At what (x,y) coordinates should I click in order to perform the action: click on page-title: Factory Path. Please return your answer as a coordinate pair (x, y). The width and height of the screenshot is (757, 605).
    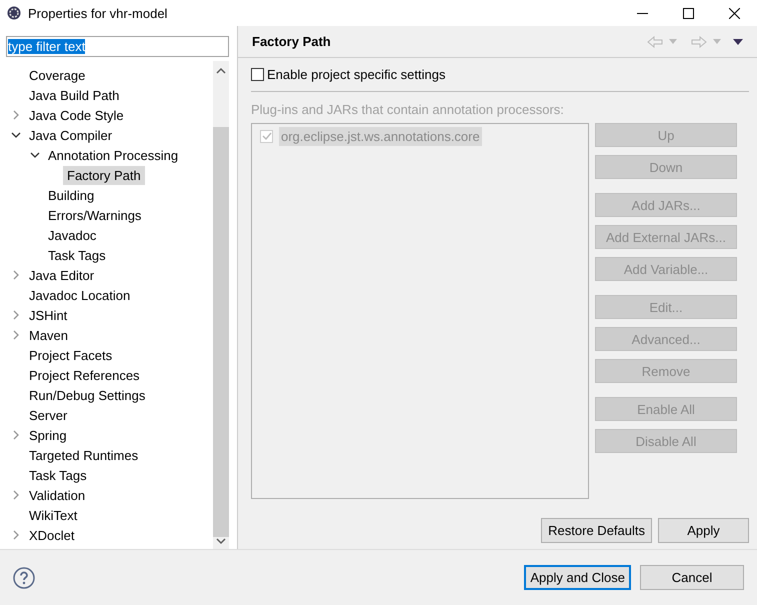
    Looking at the image, I should click on (292, 41).